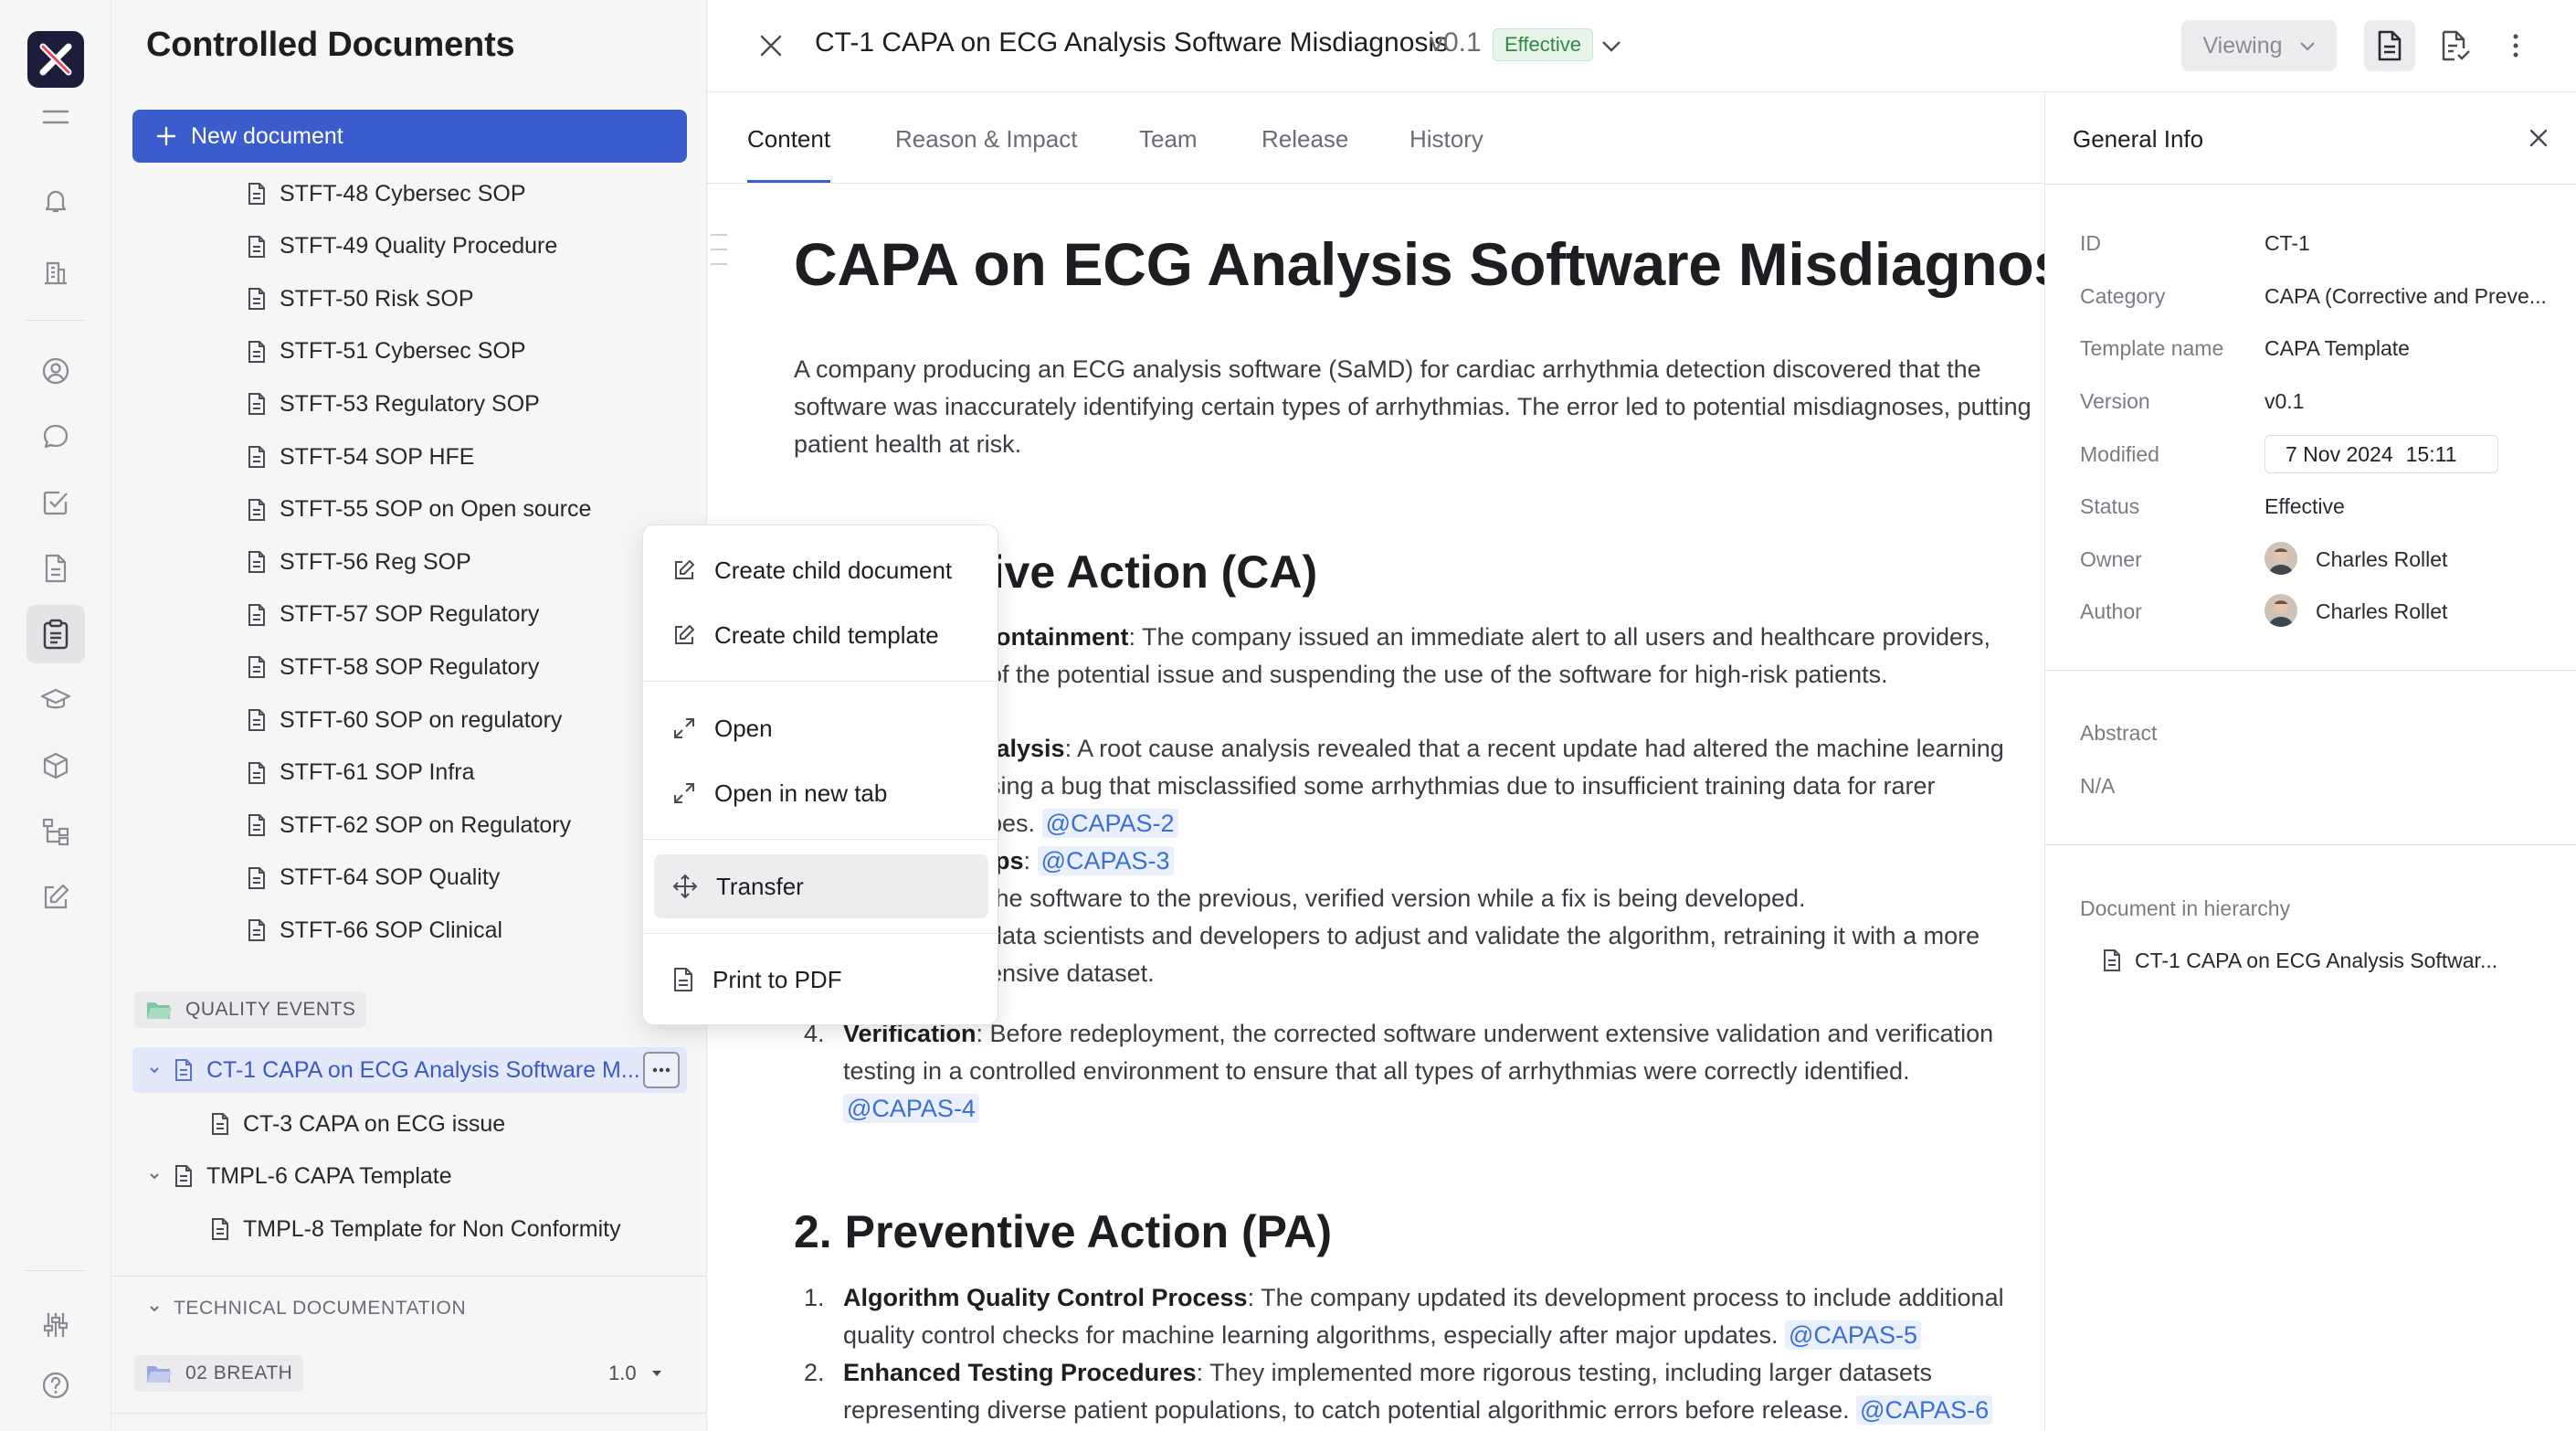 The image size is (2576, 1431). Describe the element at coordinates (56, 700) in the screenshot. I see `graduation-cap-icon` at that location.